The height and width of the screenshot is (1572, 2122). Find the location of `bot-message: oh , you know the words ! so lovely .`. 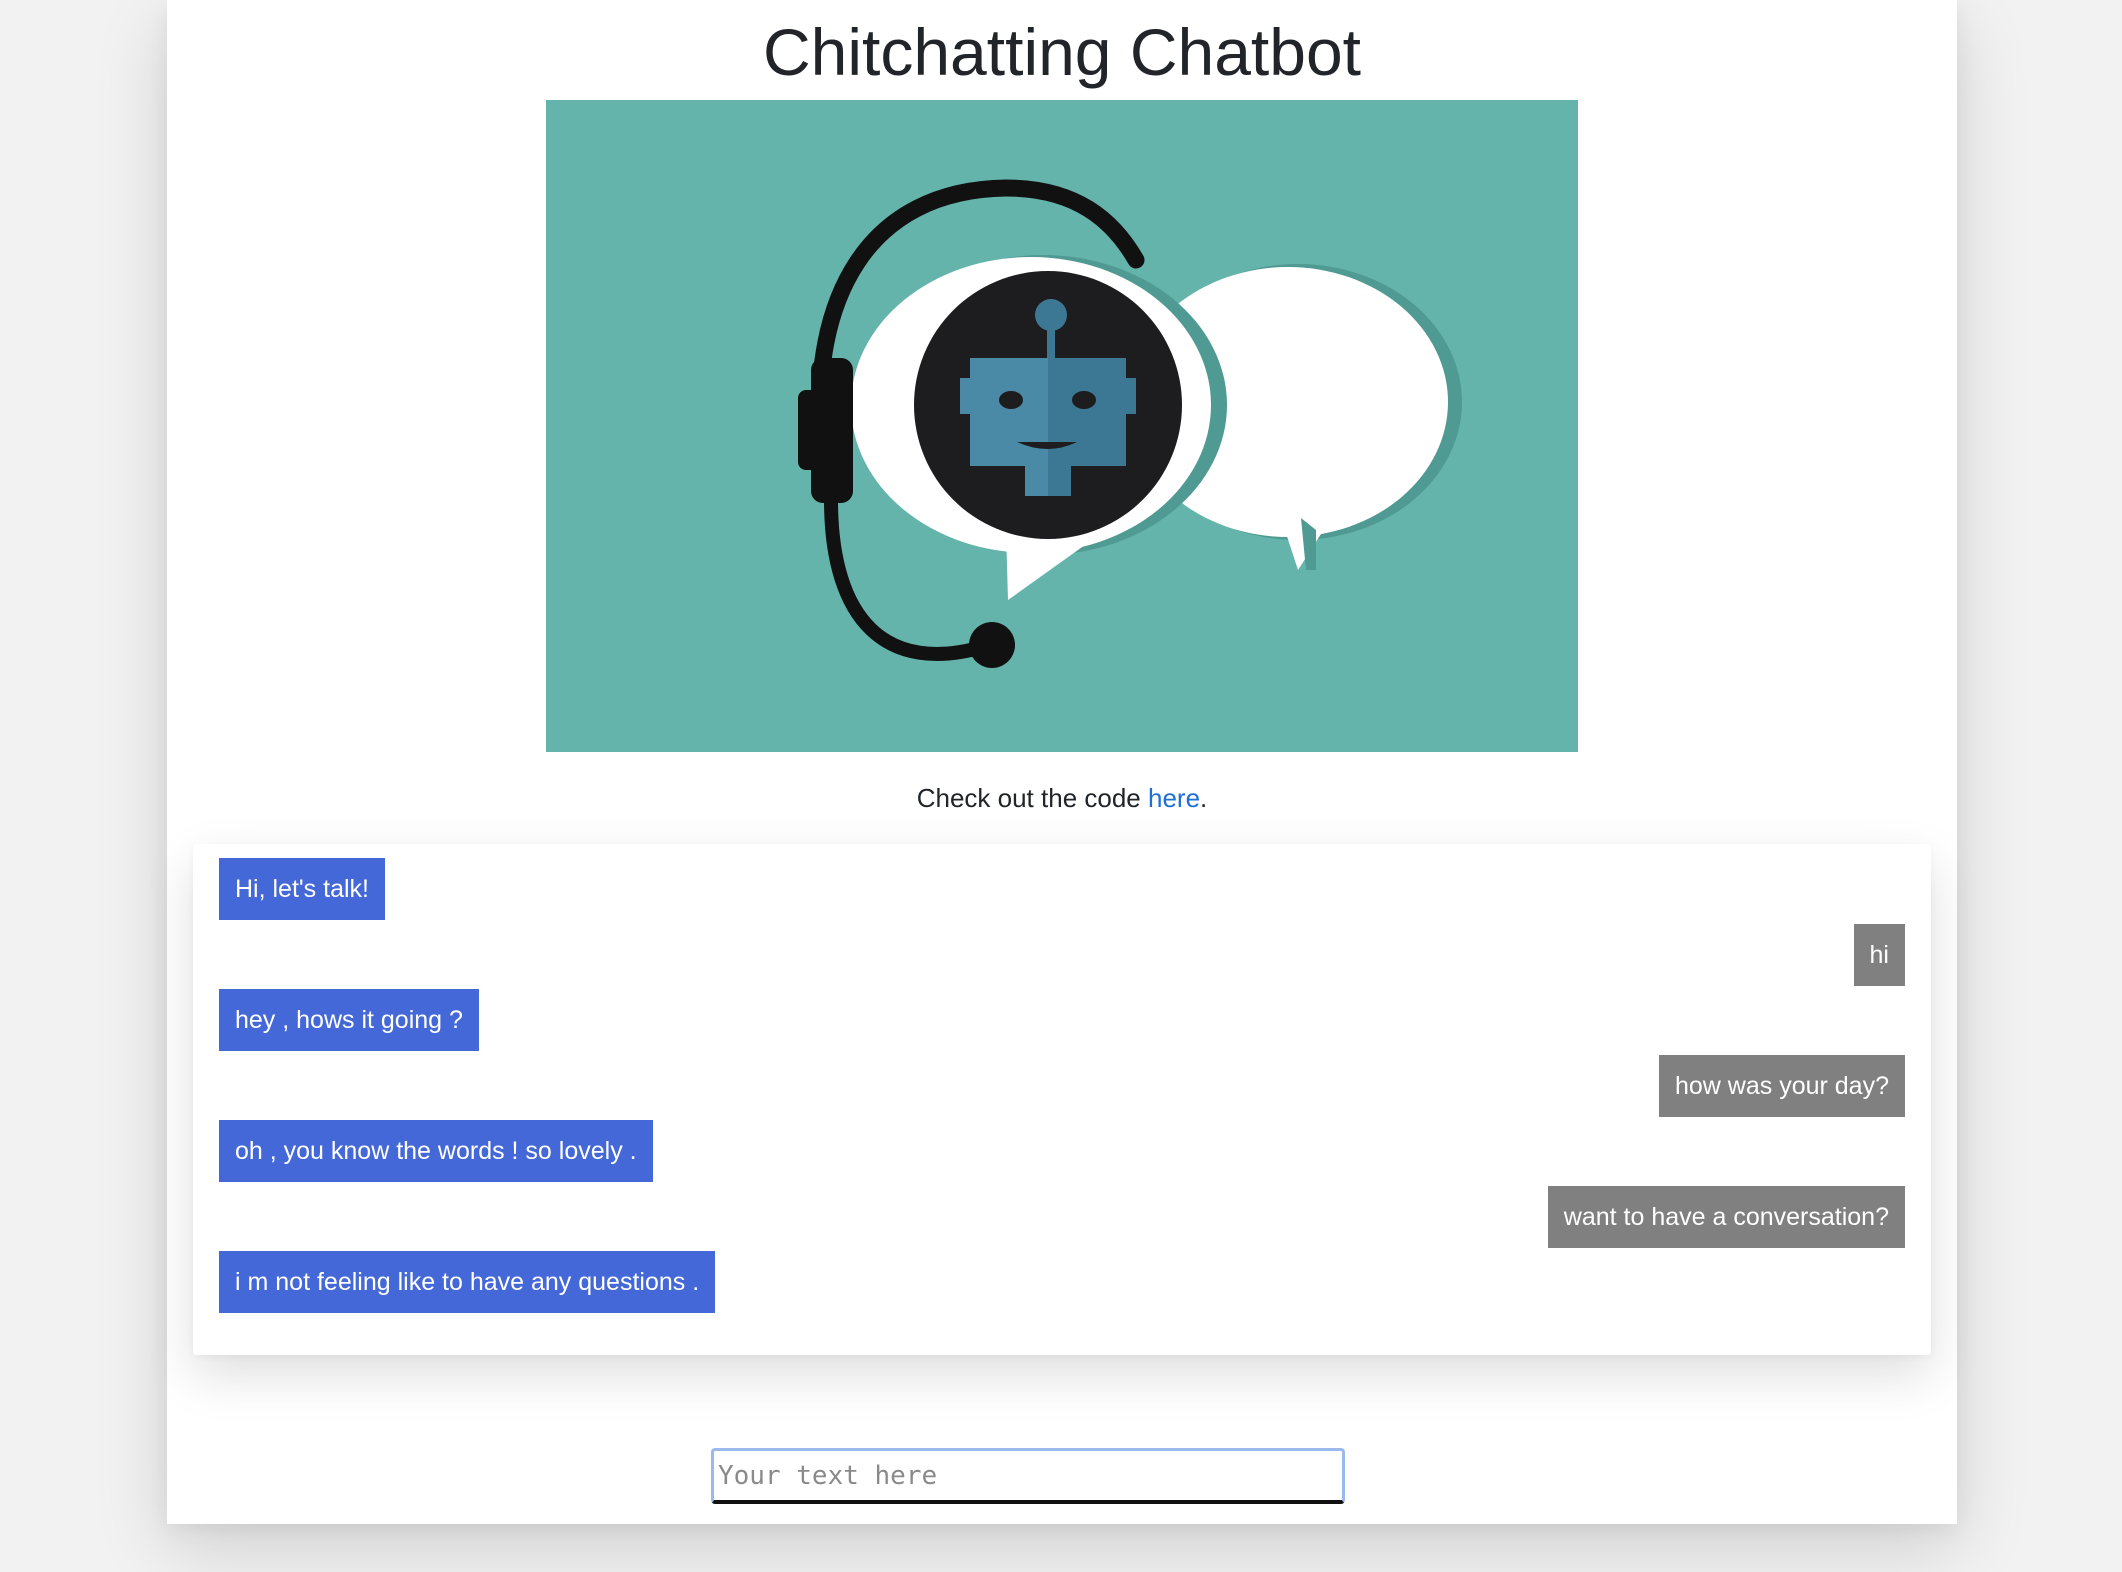

bot-message: oh , you know the words ! so lovely . is located at coordinates (436, 1151).